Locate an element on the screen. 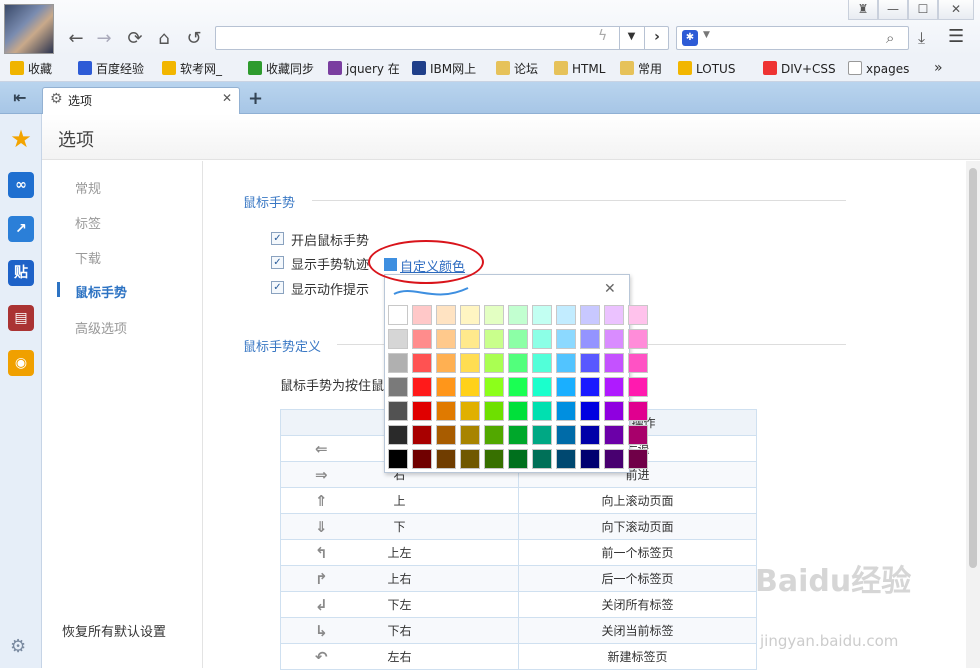 The width and height of the screenshot is (980, 670). bookmark-item: HTML is located at coordinates (579, 69).